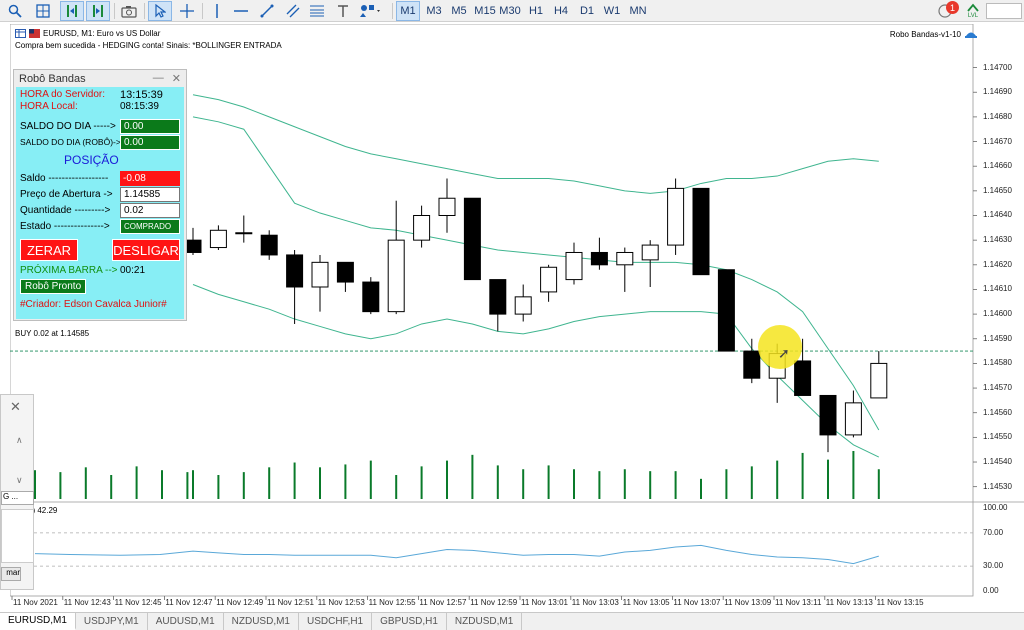 This screenshot has height=630, width=1024. Describe the element at coordinates (536, 11) in the screenshot. I see `timeframe-h1: H1` at that location.